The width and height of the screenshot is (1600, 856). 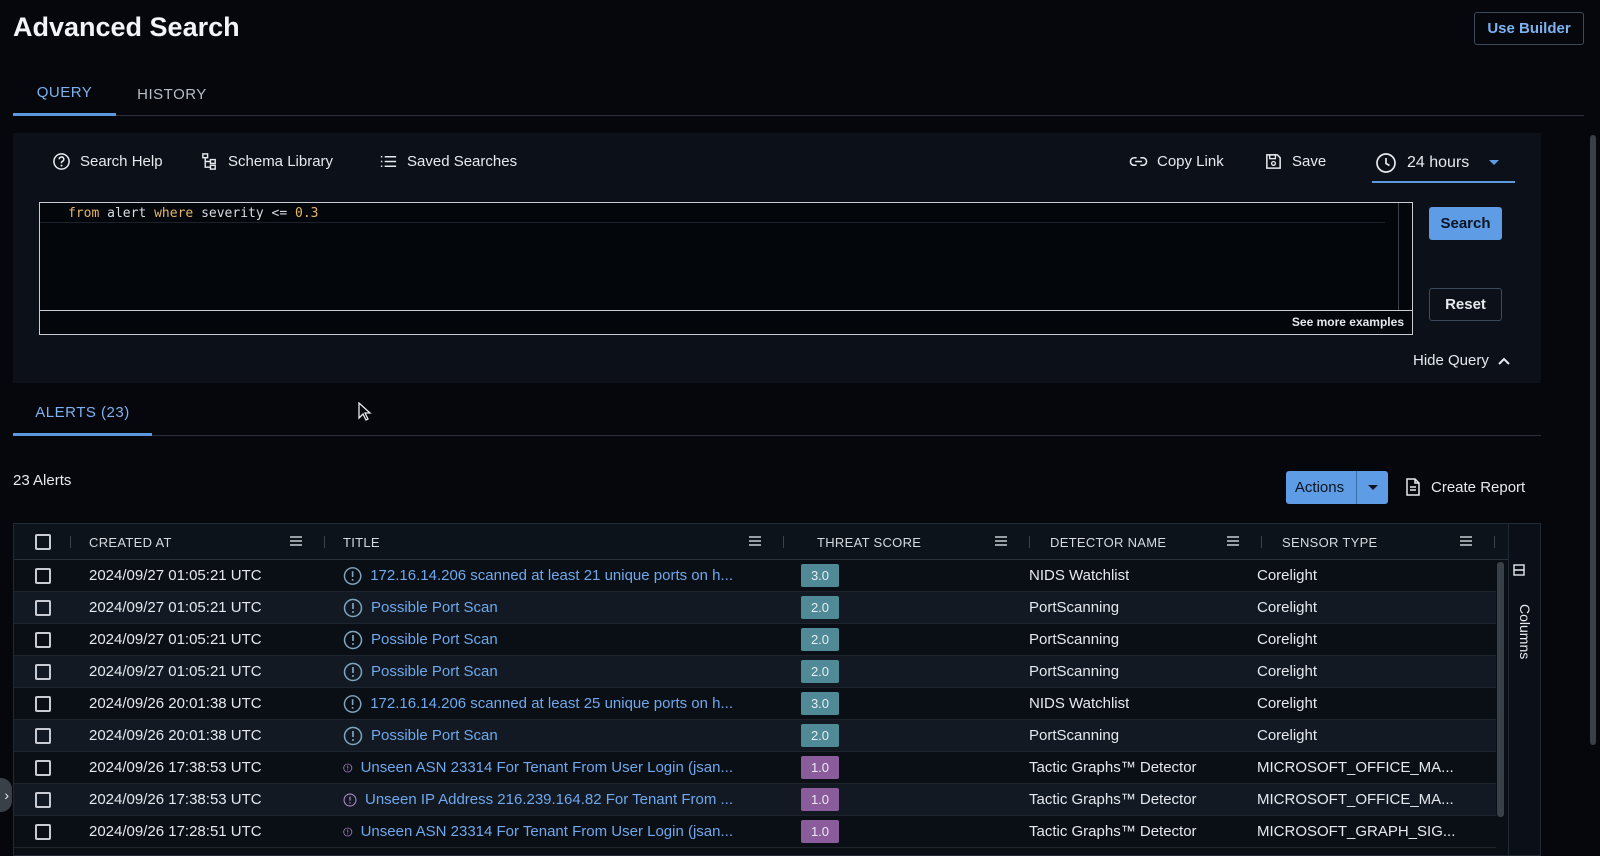 I want to click on saved-searches-label: Saved Searches, so click(x=462, y=161).